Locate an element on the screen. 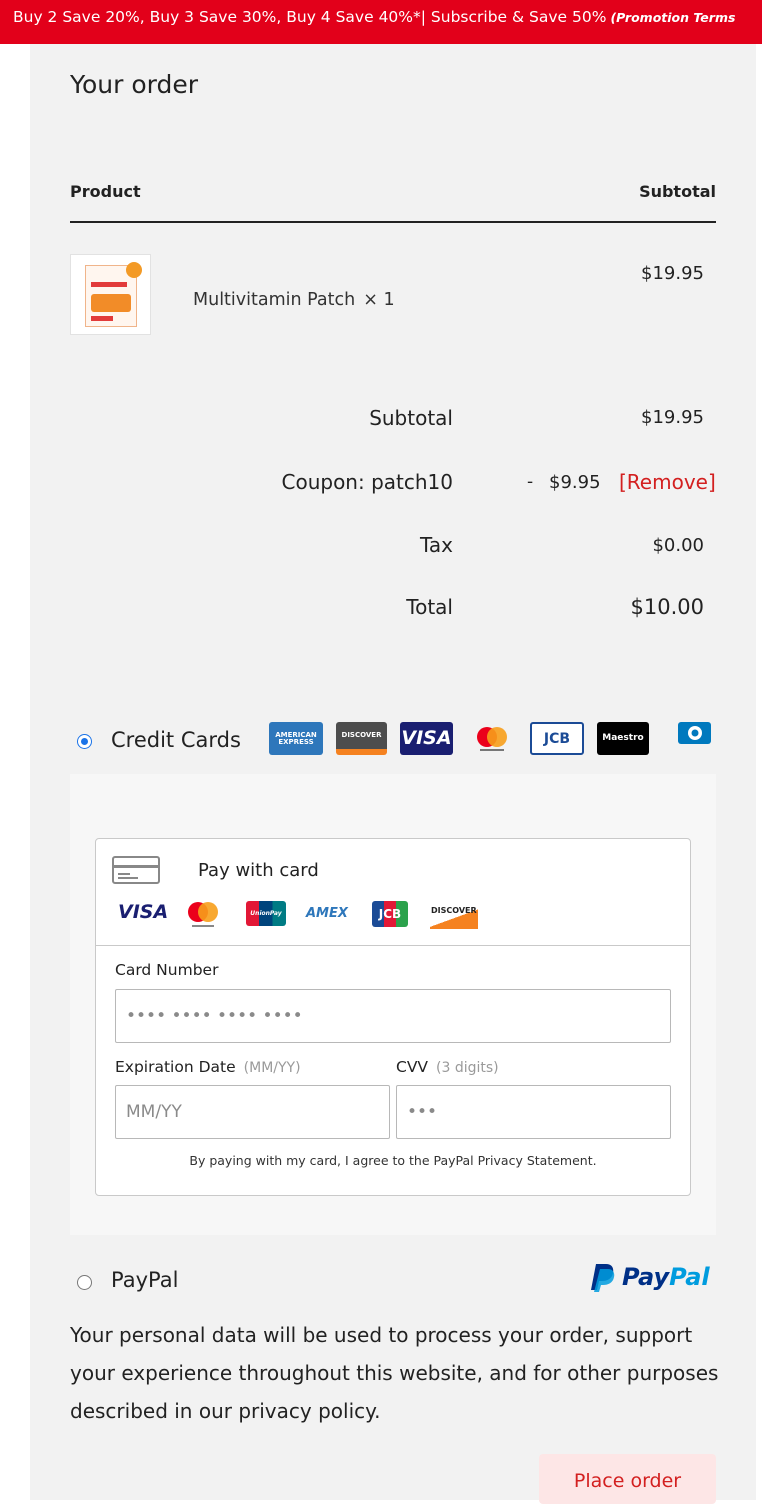  jcb-logo-icon: JCB is located at coordinates (557, 738).